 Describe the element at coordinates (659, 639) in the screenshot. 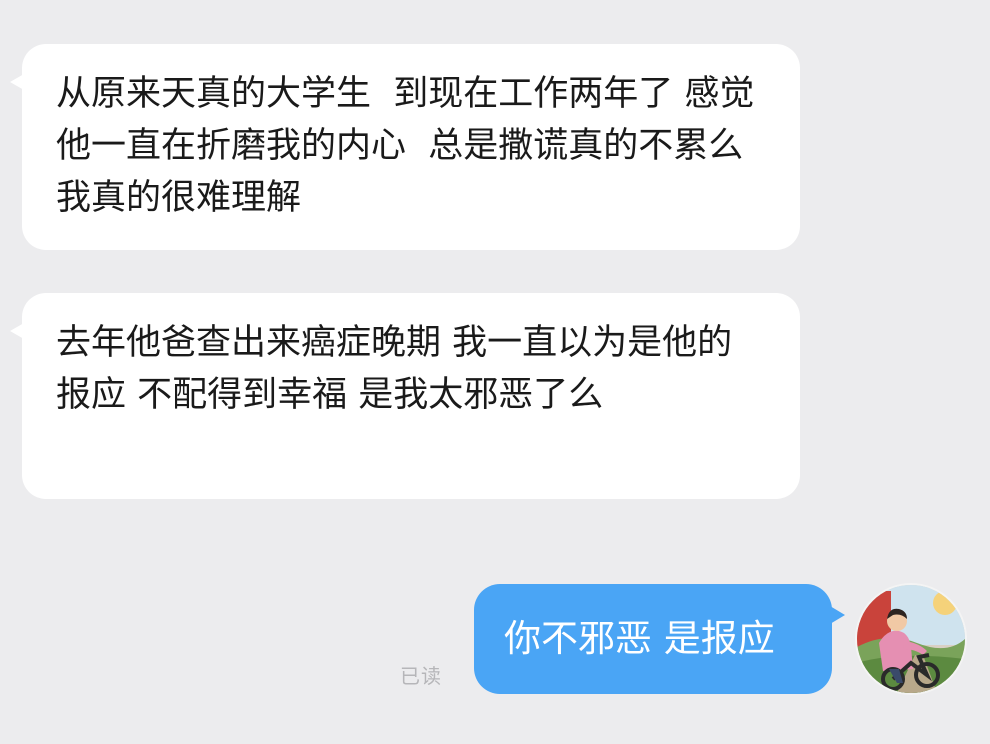

I see `outgoing-message-bubble: 你不邪恶 是报应` at that location.